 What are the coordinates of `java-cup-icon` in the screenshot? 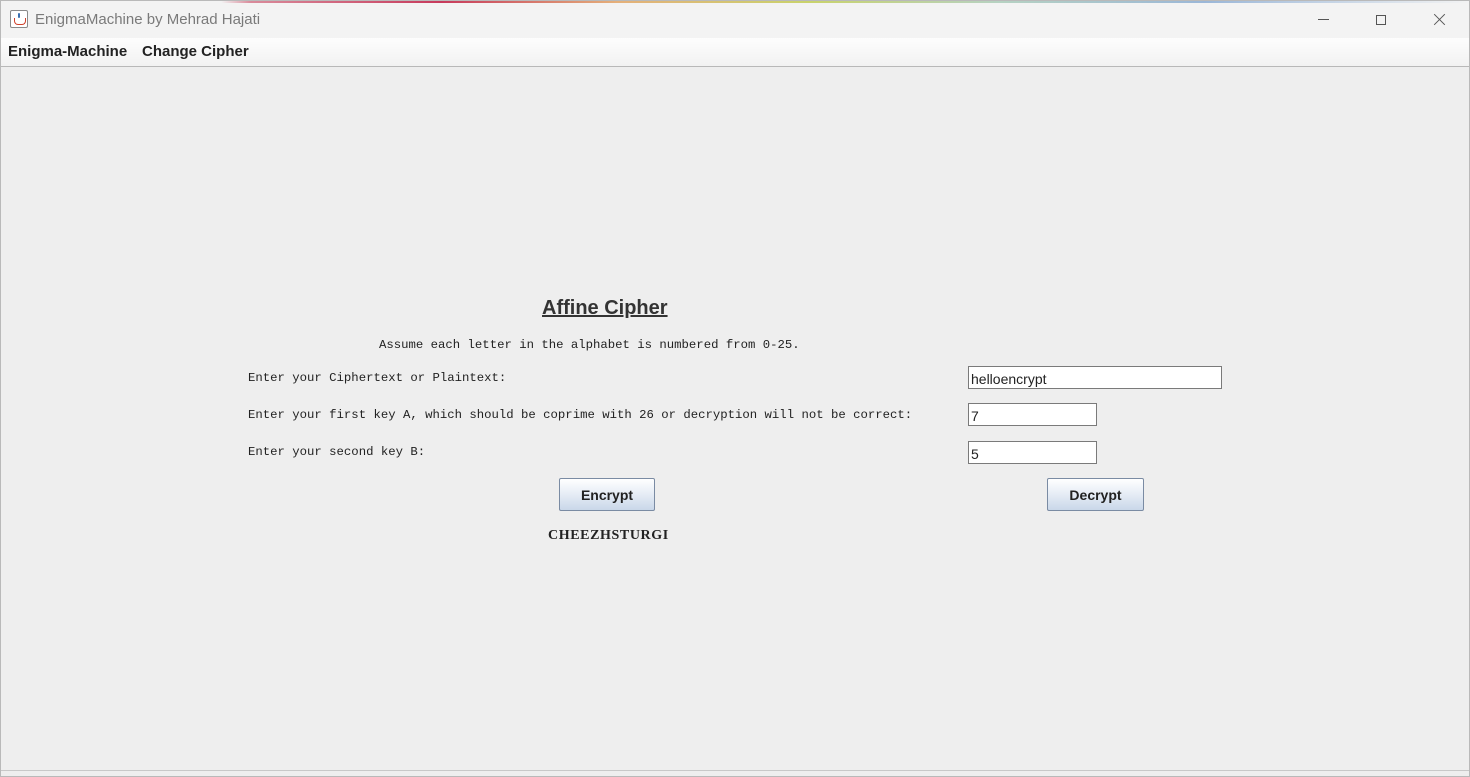 It's located at (19, 19).